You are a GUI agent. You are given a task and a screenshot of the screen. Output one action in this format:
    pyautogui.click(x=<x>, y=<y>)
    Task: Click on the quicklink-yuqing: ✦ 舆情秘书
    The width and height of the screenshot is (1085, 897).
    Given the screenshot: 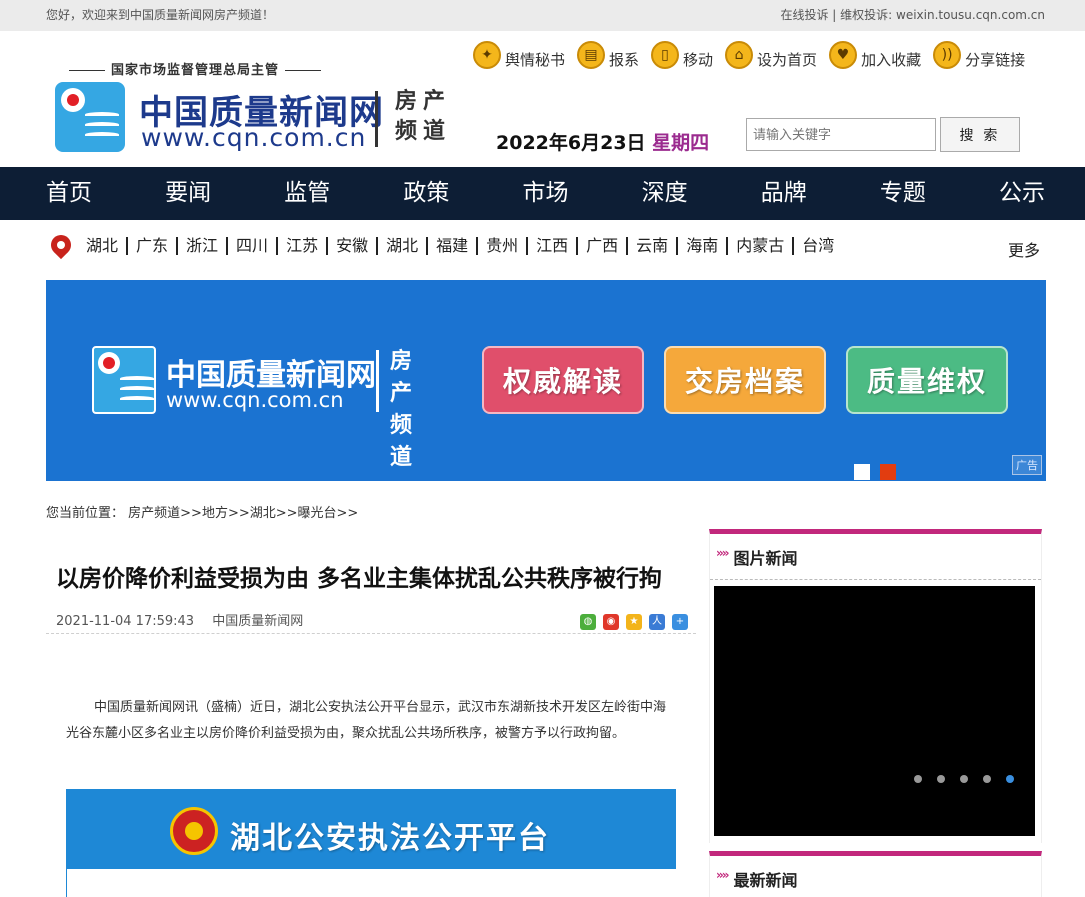 What is the action you would take?
    pyautogui.click(x=519, y=58)
    